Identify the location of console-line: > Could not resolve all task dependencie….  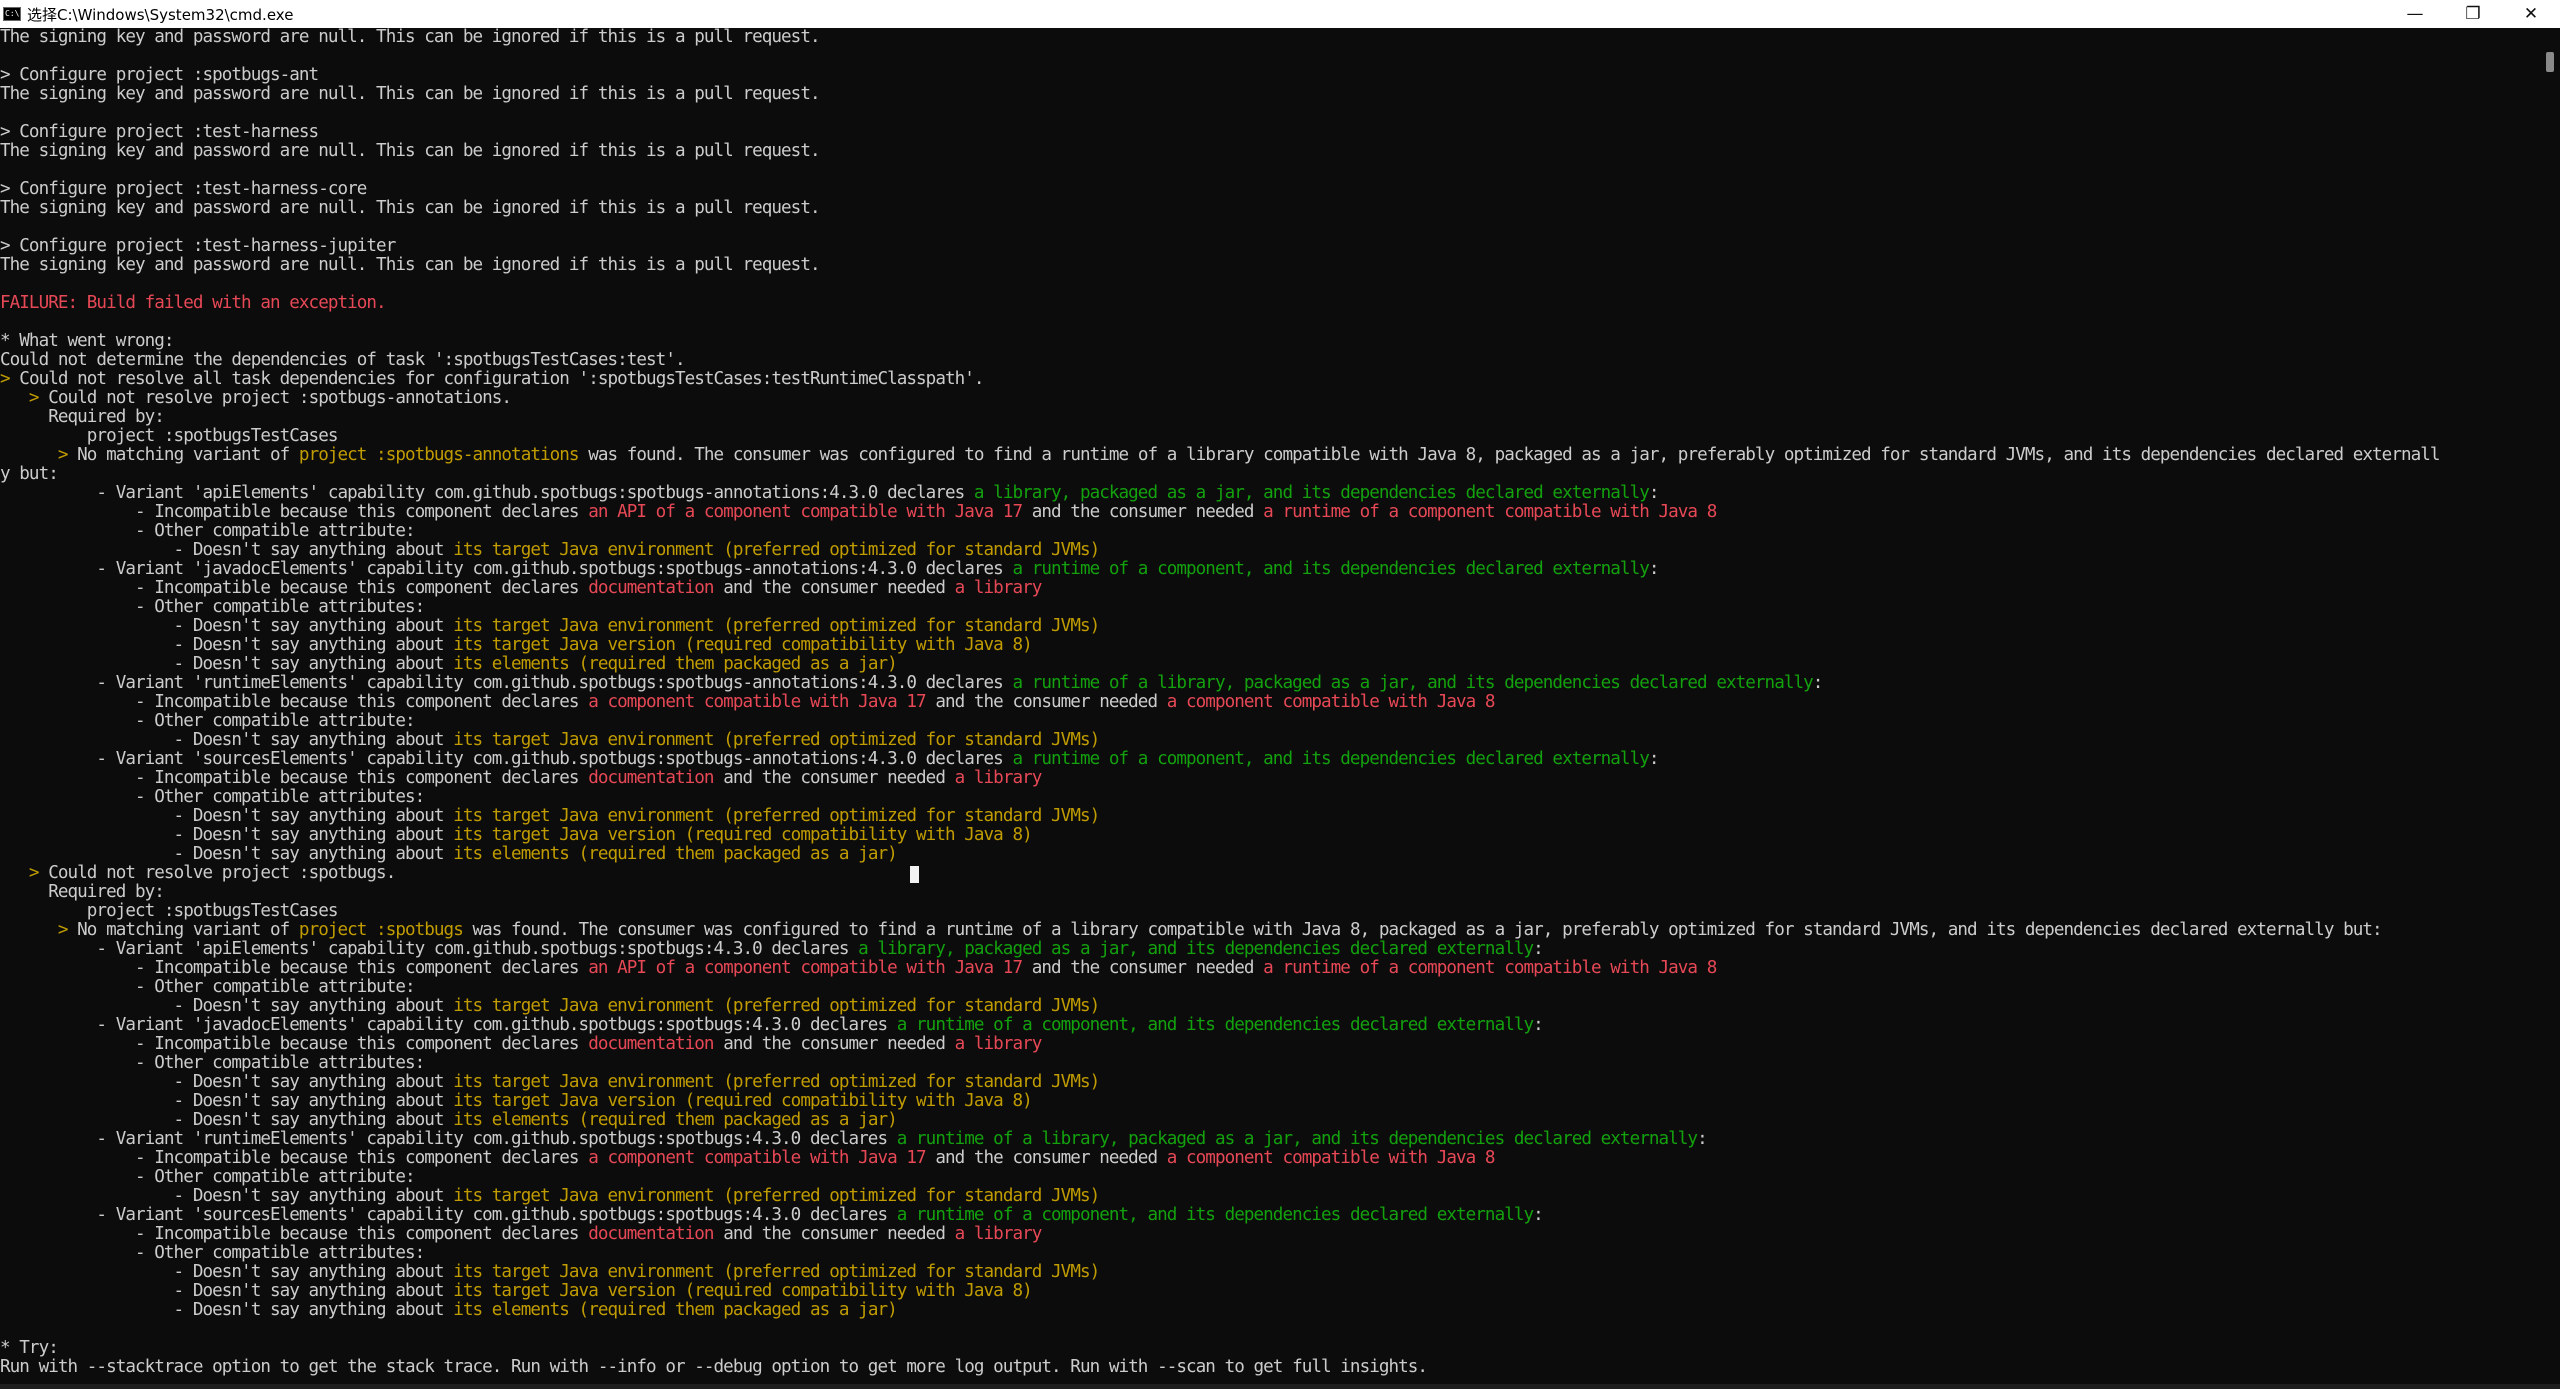
(1270, 379).